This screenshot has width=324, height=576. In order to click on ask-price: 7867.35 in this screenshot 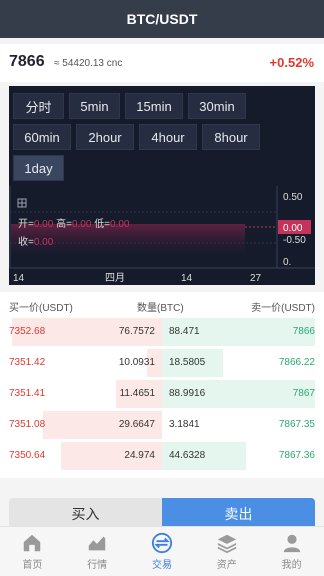, I will do `click(296, 424)`.